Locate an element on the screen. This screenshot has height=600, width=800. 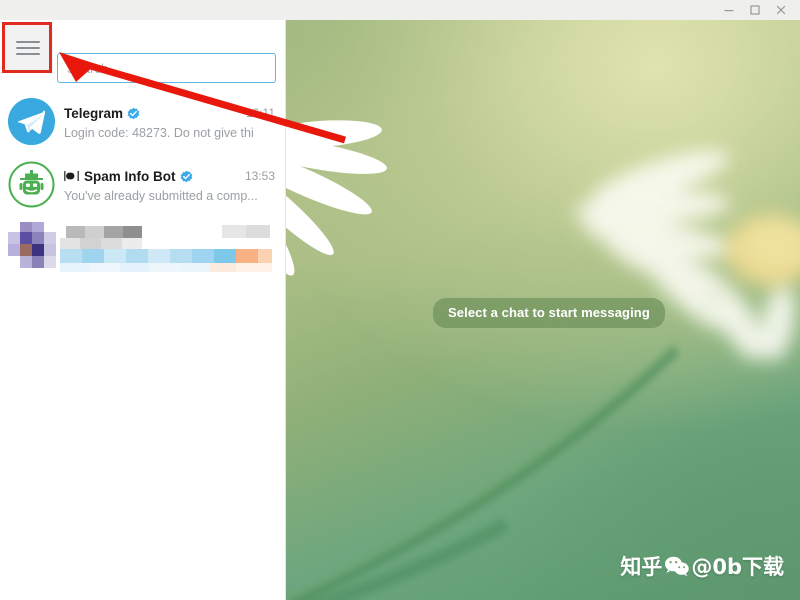
watermark-prefix: 知乎 is located at coordinates (641, 566).